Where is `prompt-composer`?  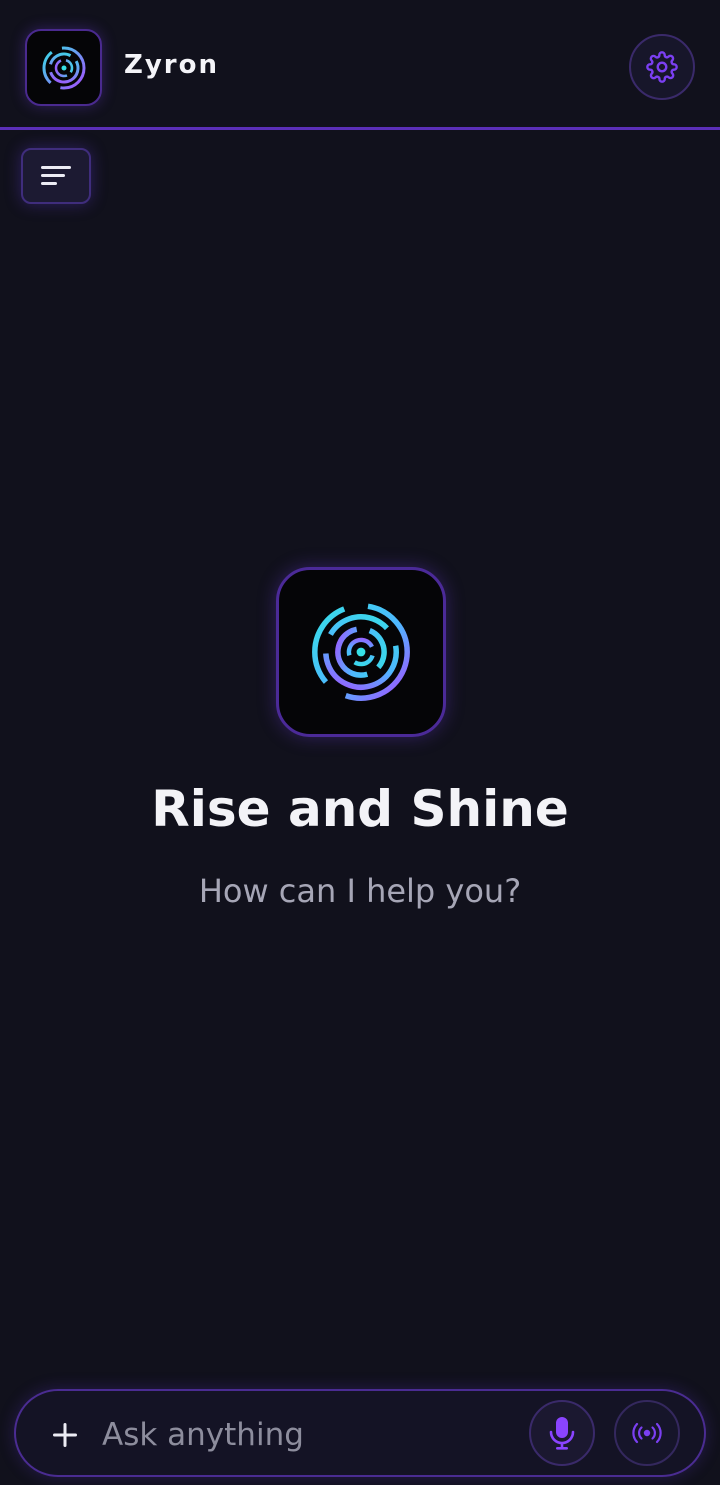
prompt-composer is located at coordinates (360, 1433).